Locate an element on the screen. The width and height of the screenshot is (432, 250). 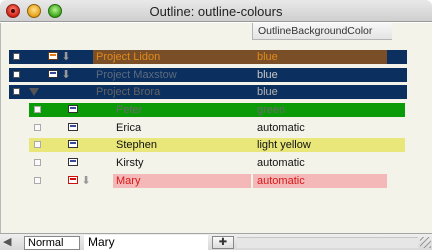
outline-row: ⬇ Project Maxstow blue is located at coordinates (216, 74).